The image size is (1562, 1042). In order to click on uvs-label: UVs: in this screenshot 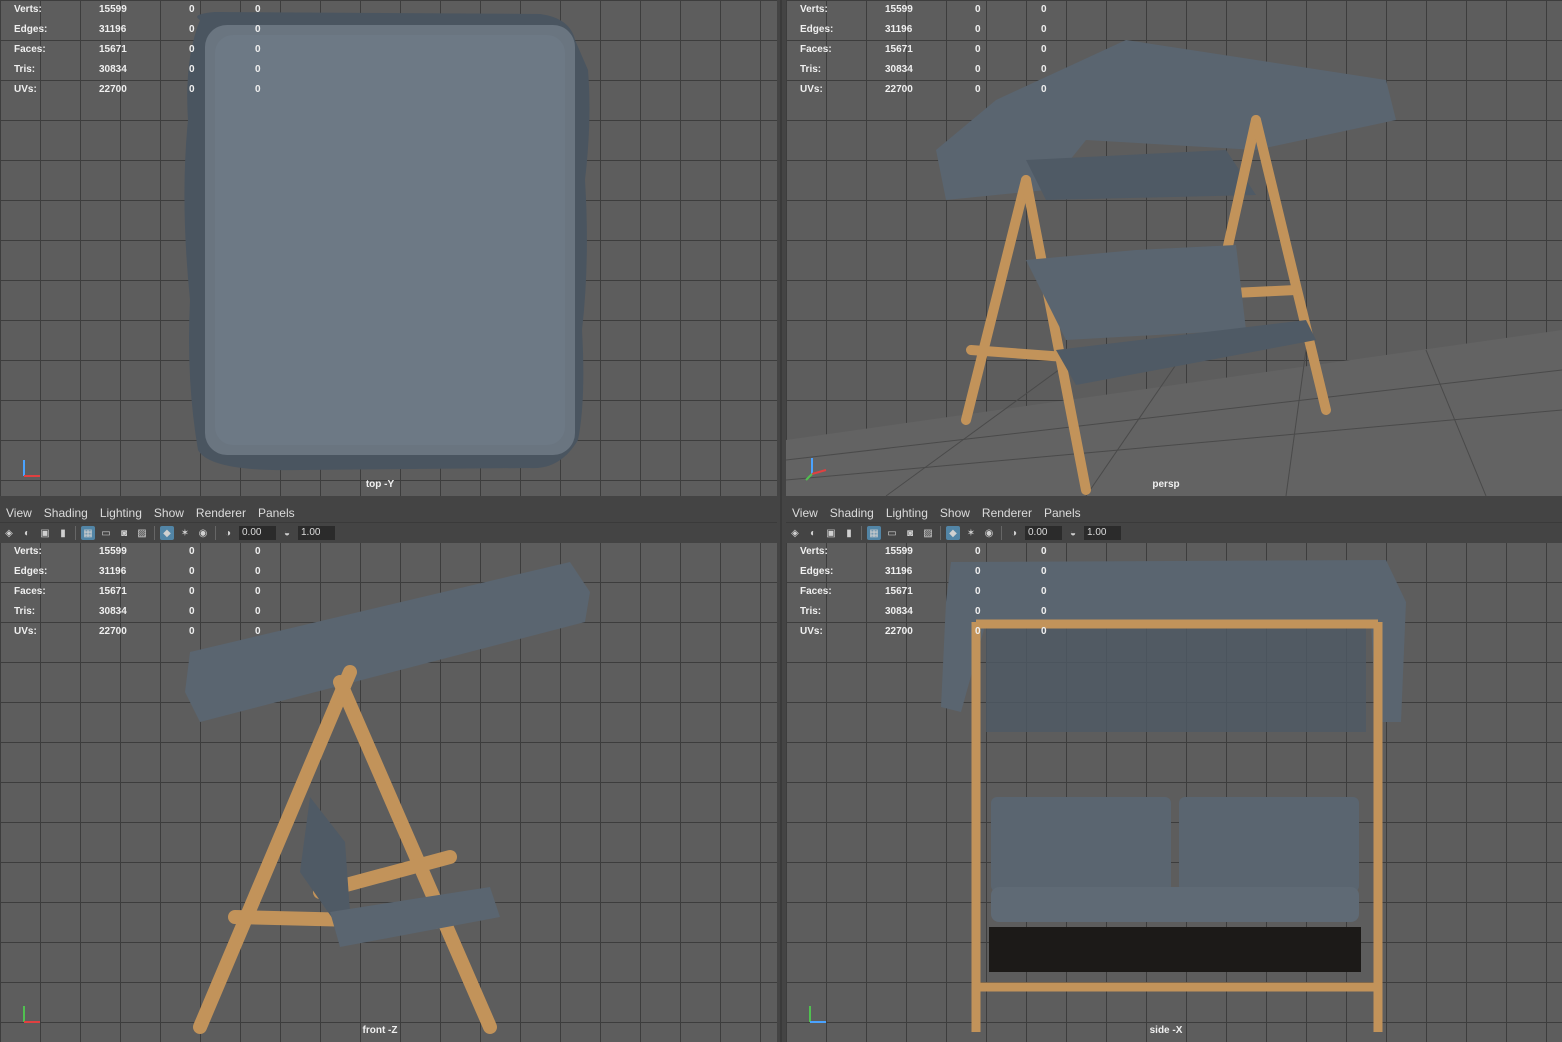, I will do `click(811, 89)`.